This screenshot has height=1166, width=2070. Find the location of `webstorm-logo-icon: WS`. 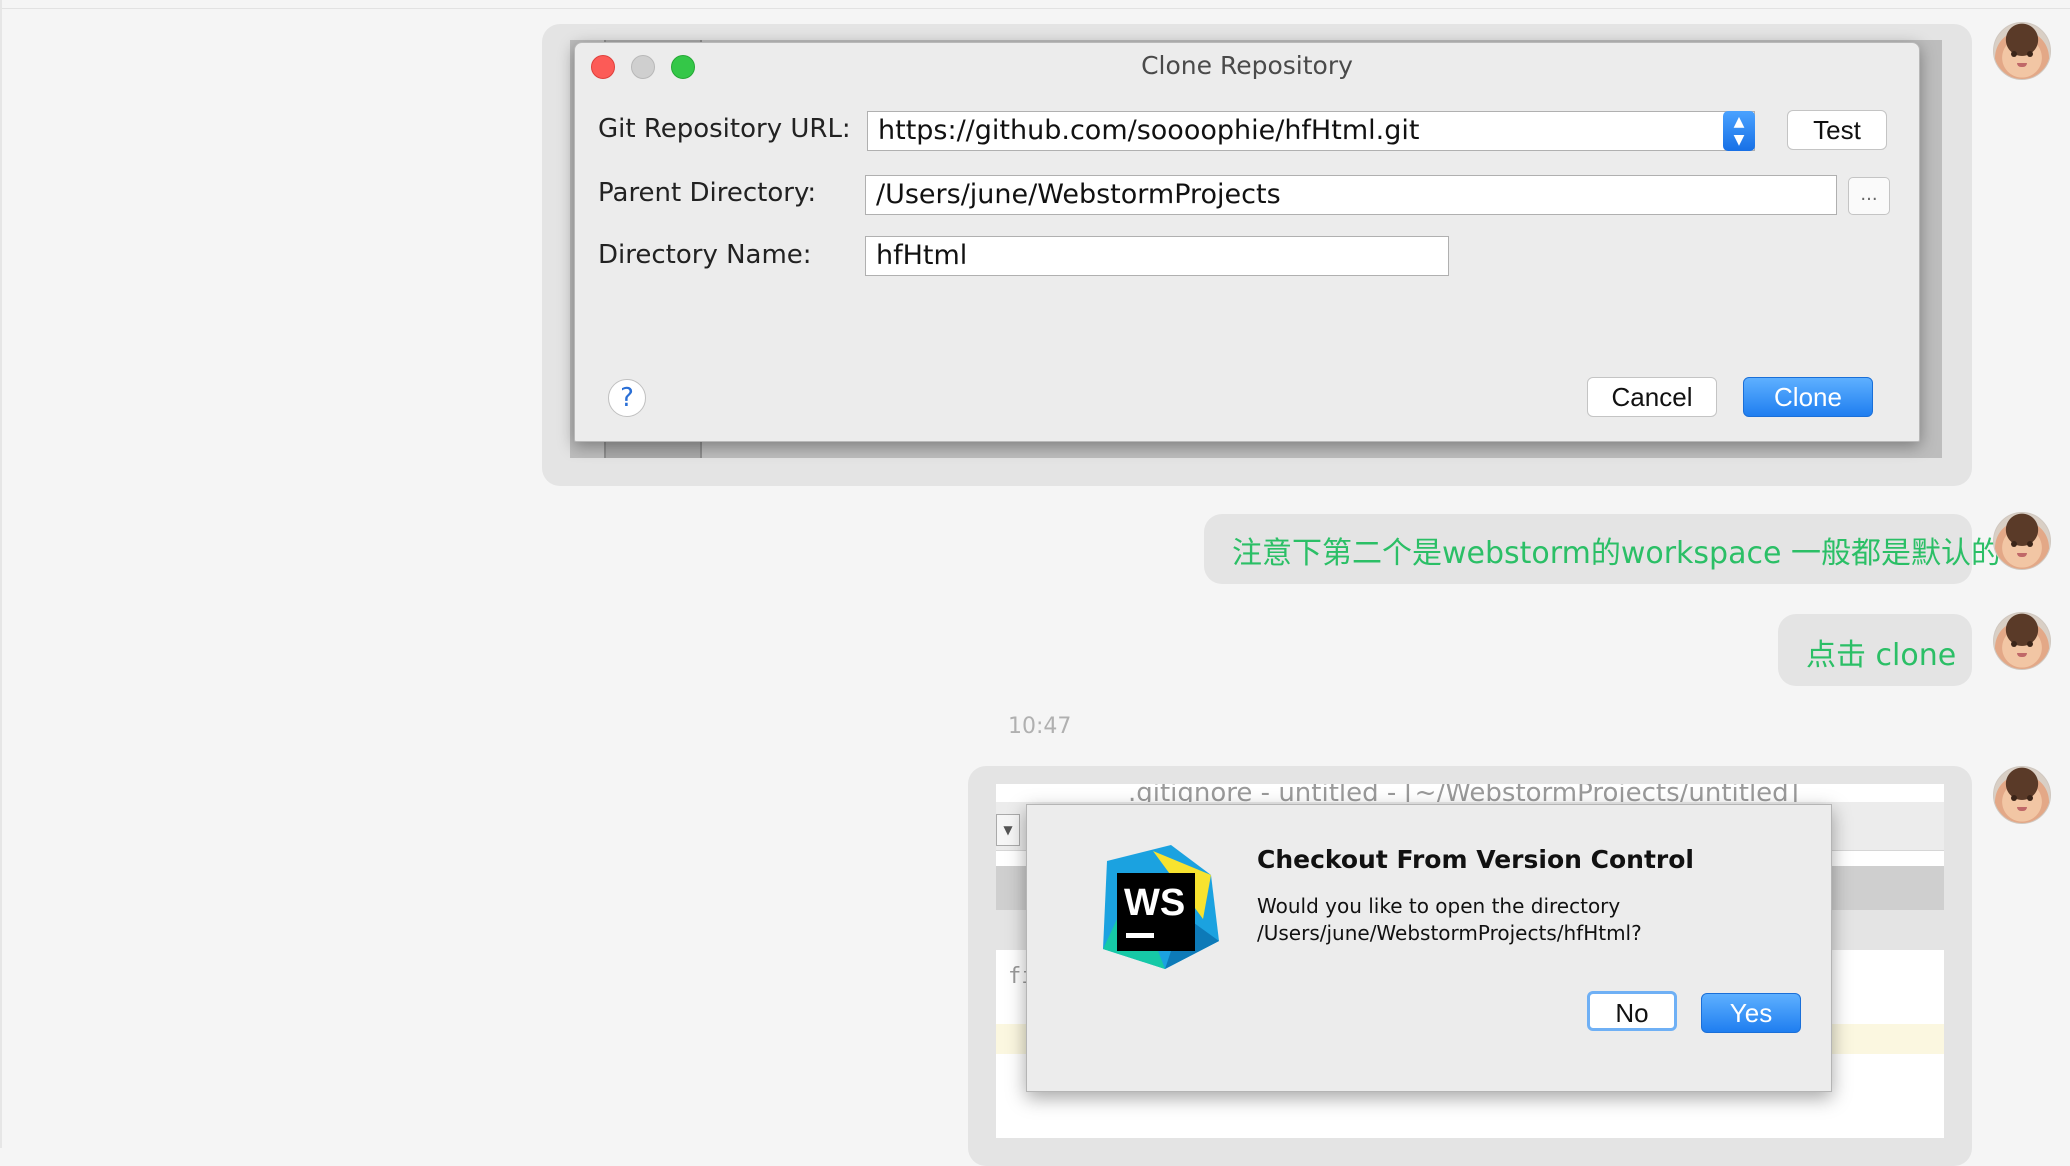

webstorm-logo-icon: WS is located at coordinates (1161, 907).